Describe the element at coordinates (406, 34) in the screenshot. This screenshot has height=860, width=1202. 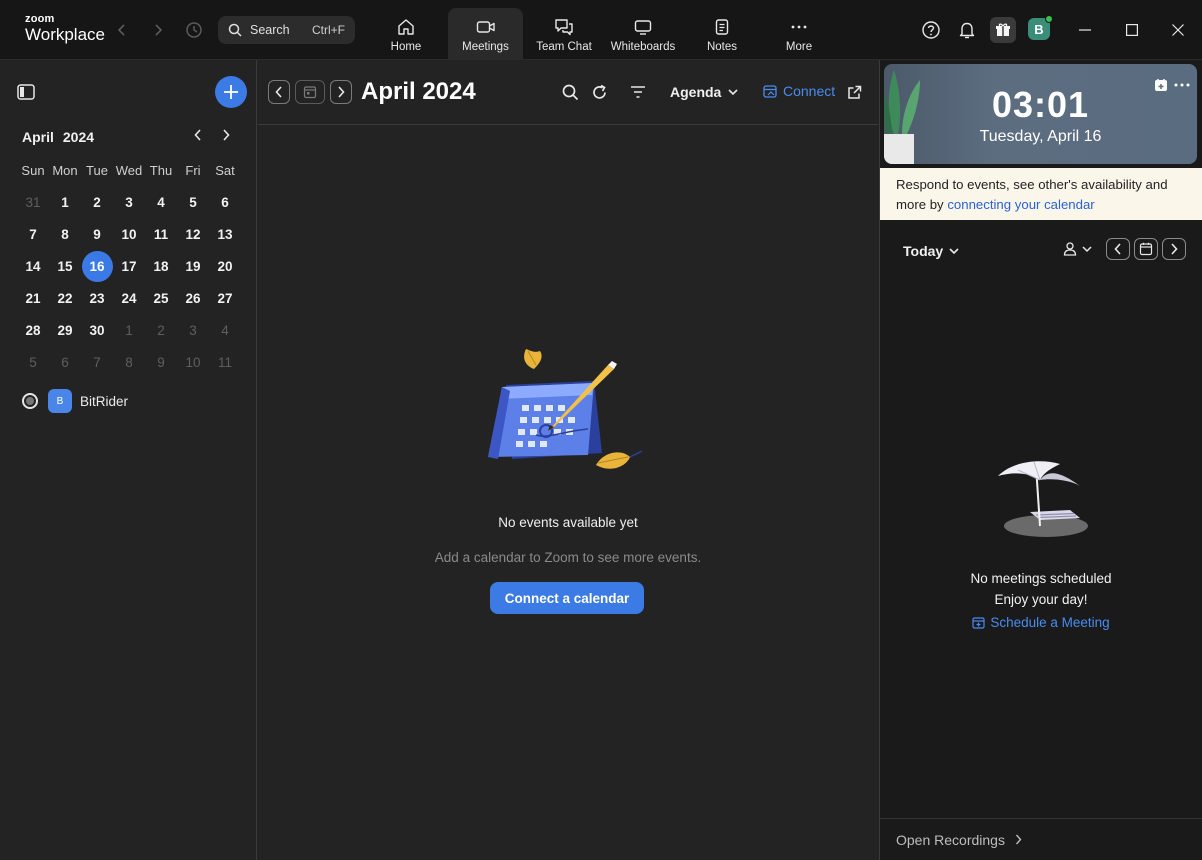
I see `tab-home: Home` at that location.